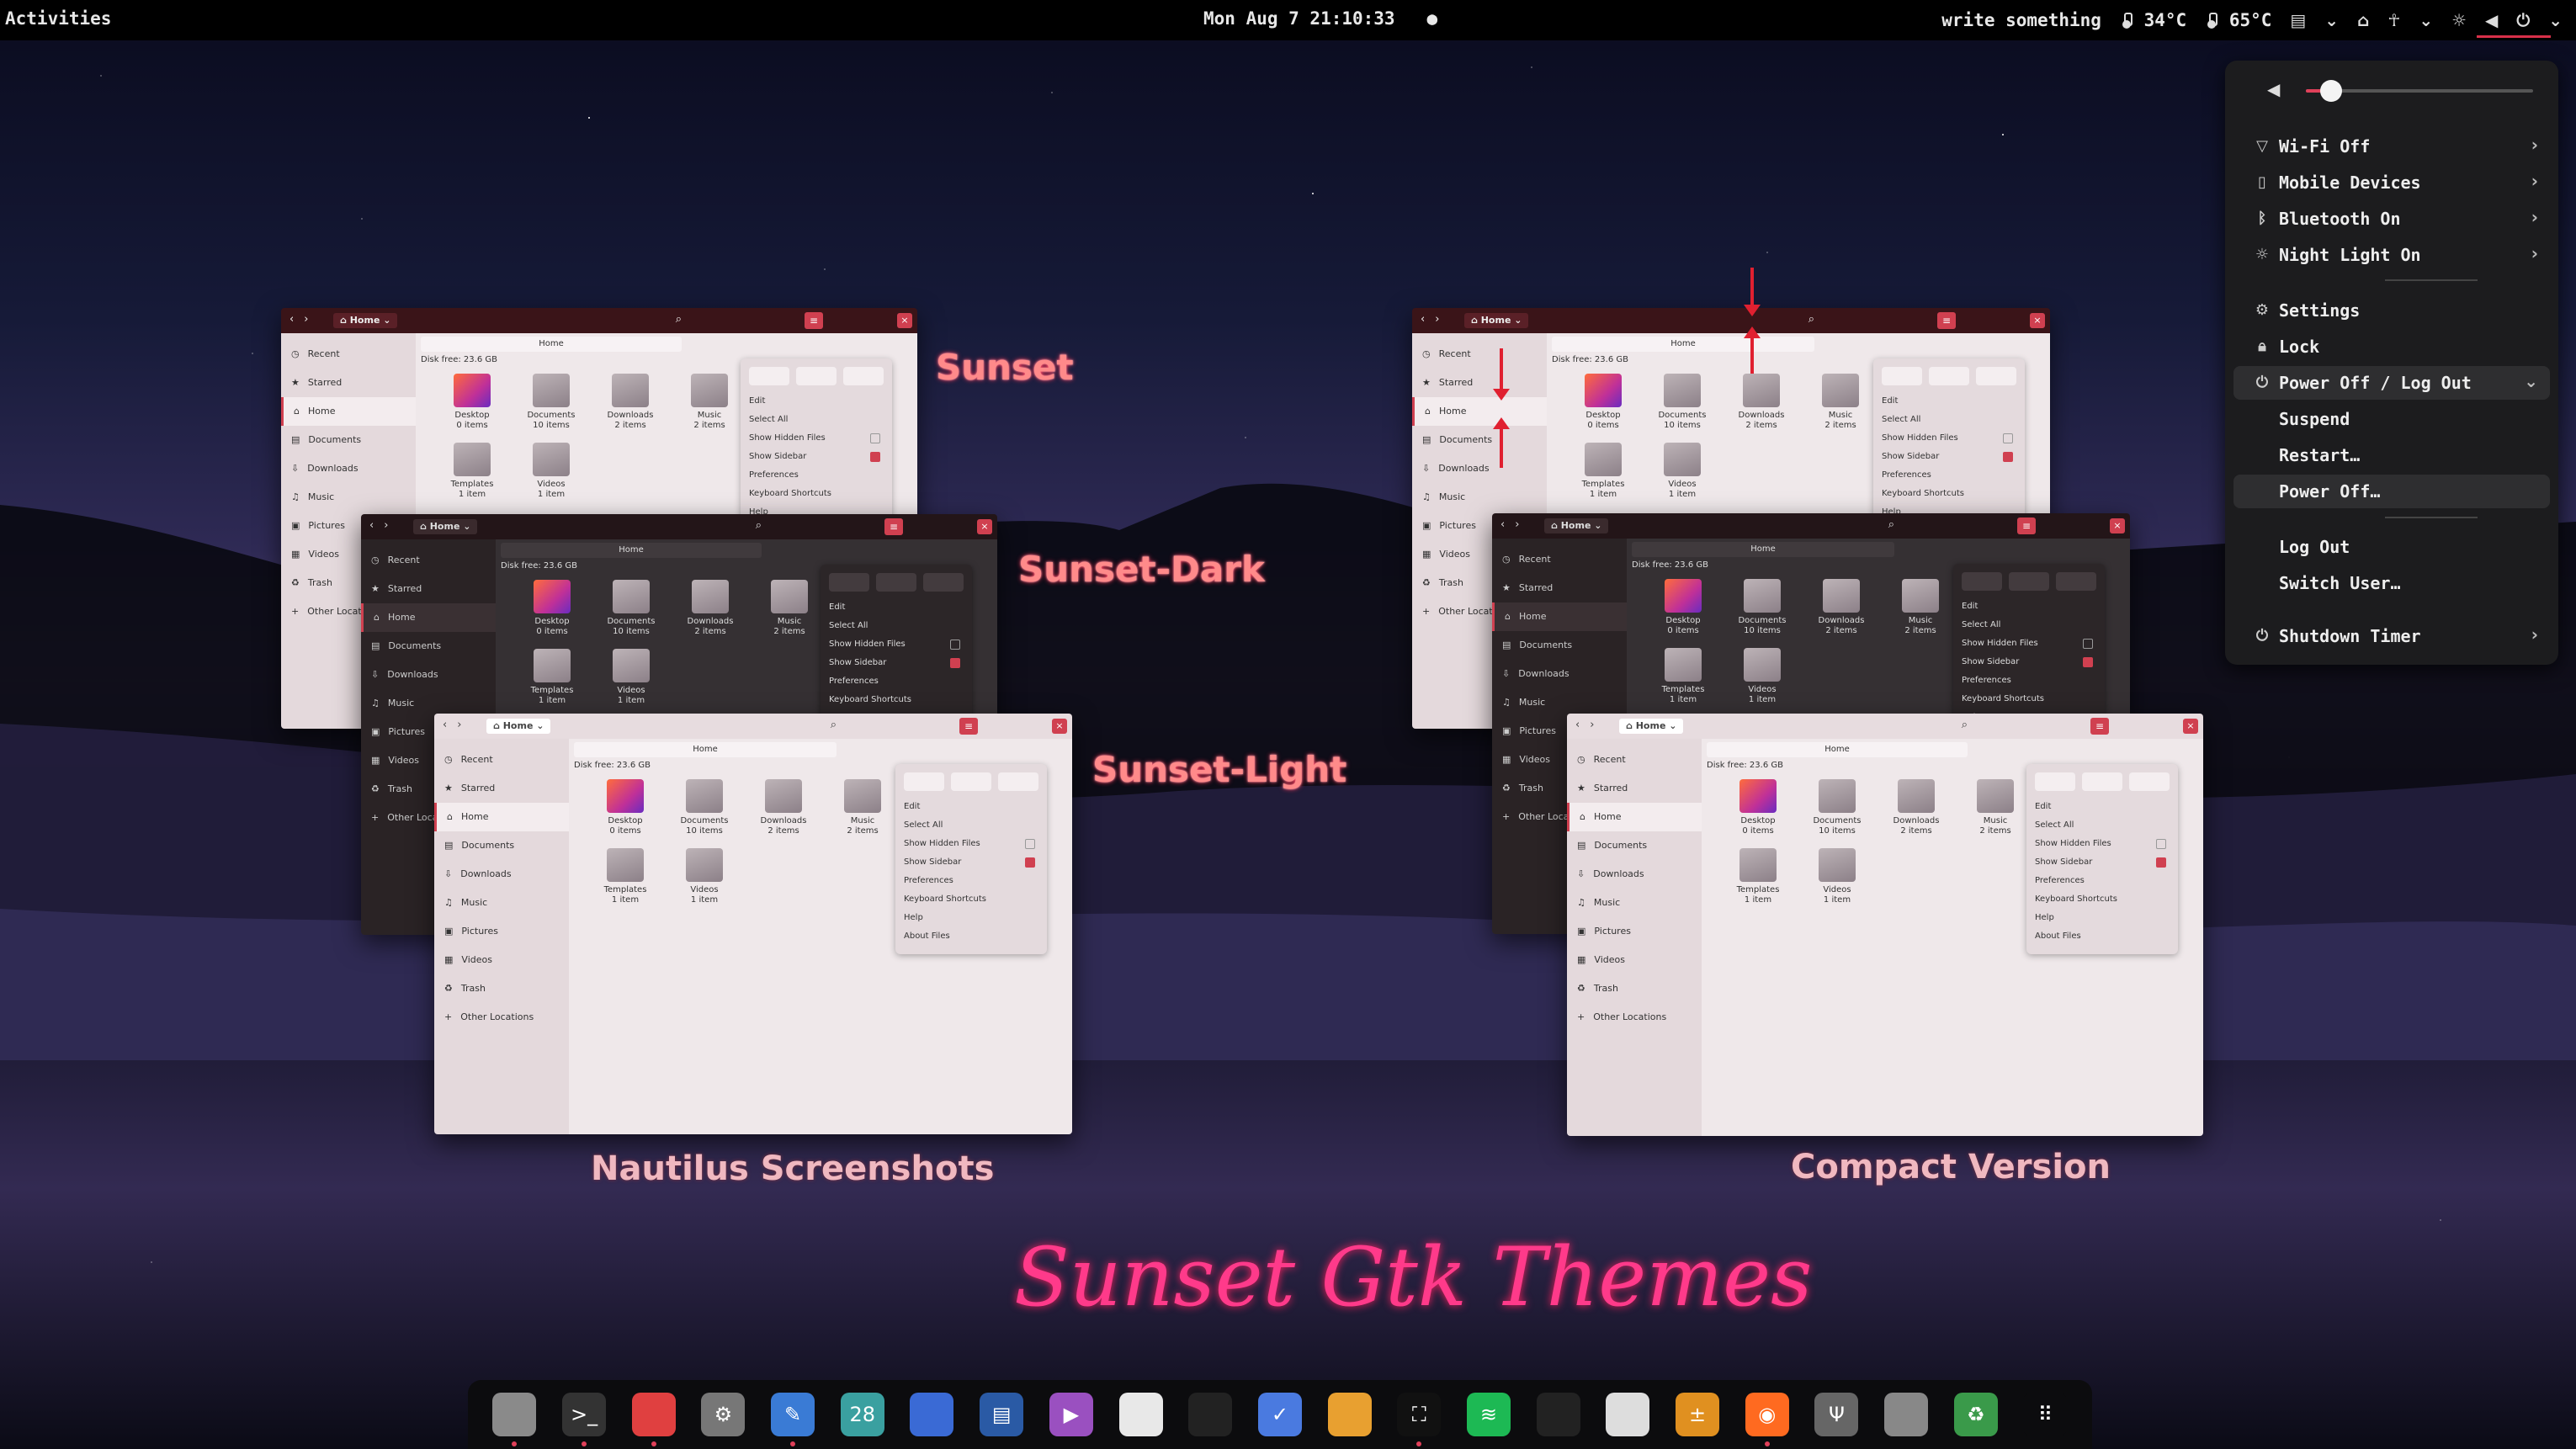 This screenshot has height=1449, width=2576. What do you see at coordinates (2426, 20) in the screenshot?
I see `chevron-down-icon: ⌄` at bounding box center [2426, 20].